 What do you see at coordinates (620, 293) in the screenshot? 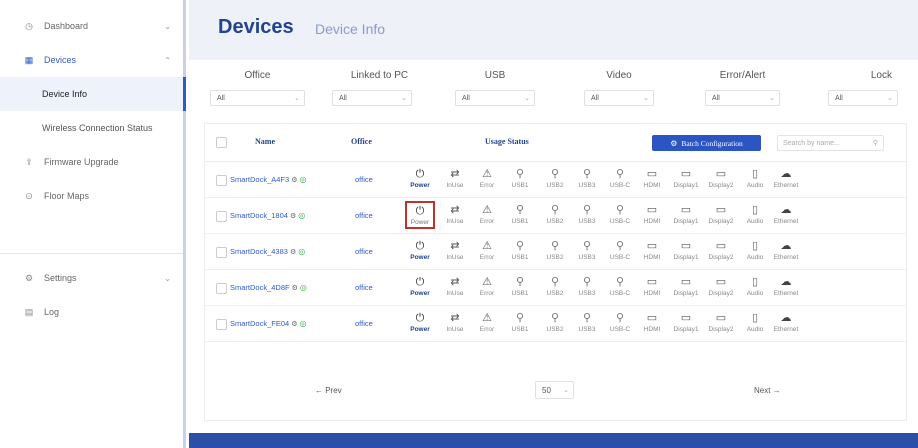
I see `status-label: USB-C` at bounding box center [620, 293].